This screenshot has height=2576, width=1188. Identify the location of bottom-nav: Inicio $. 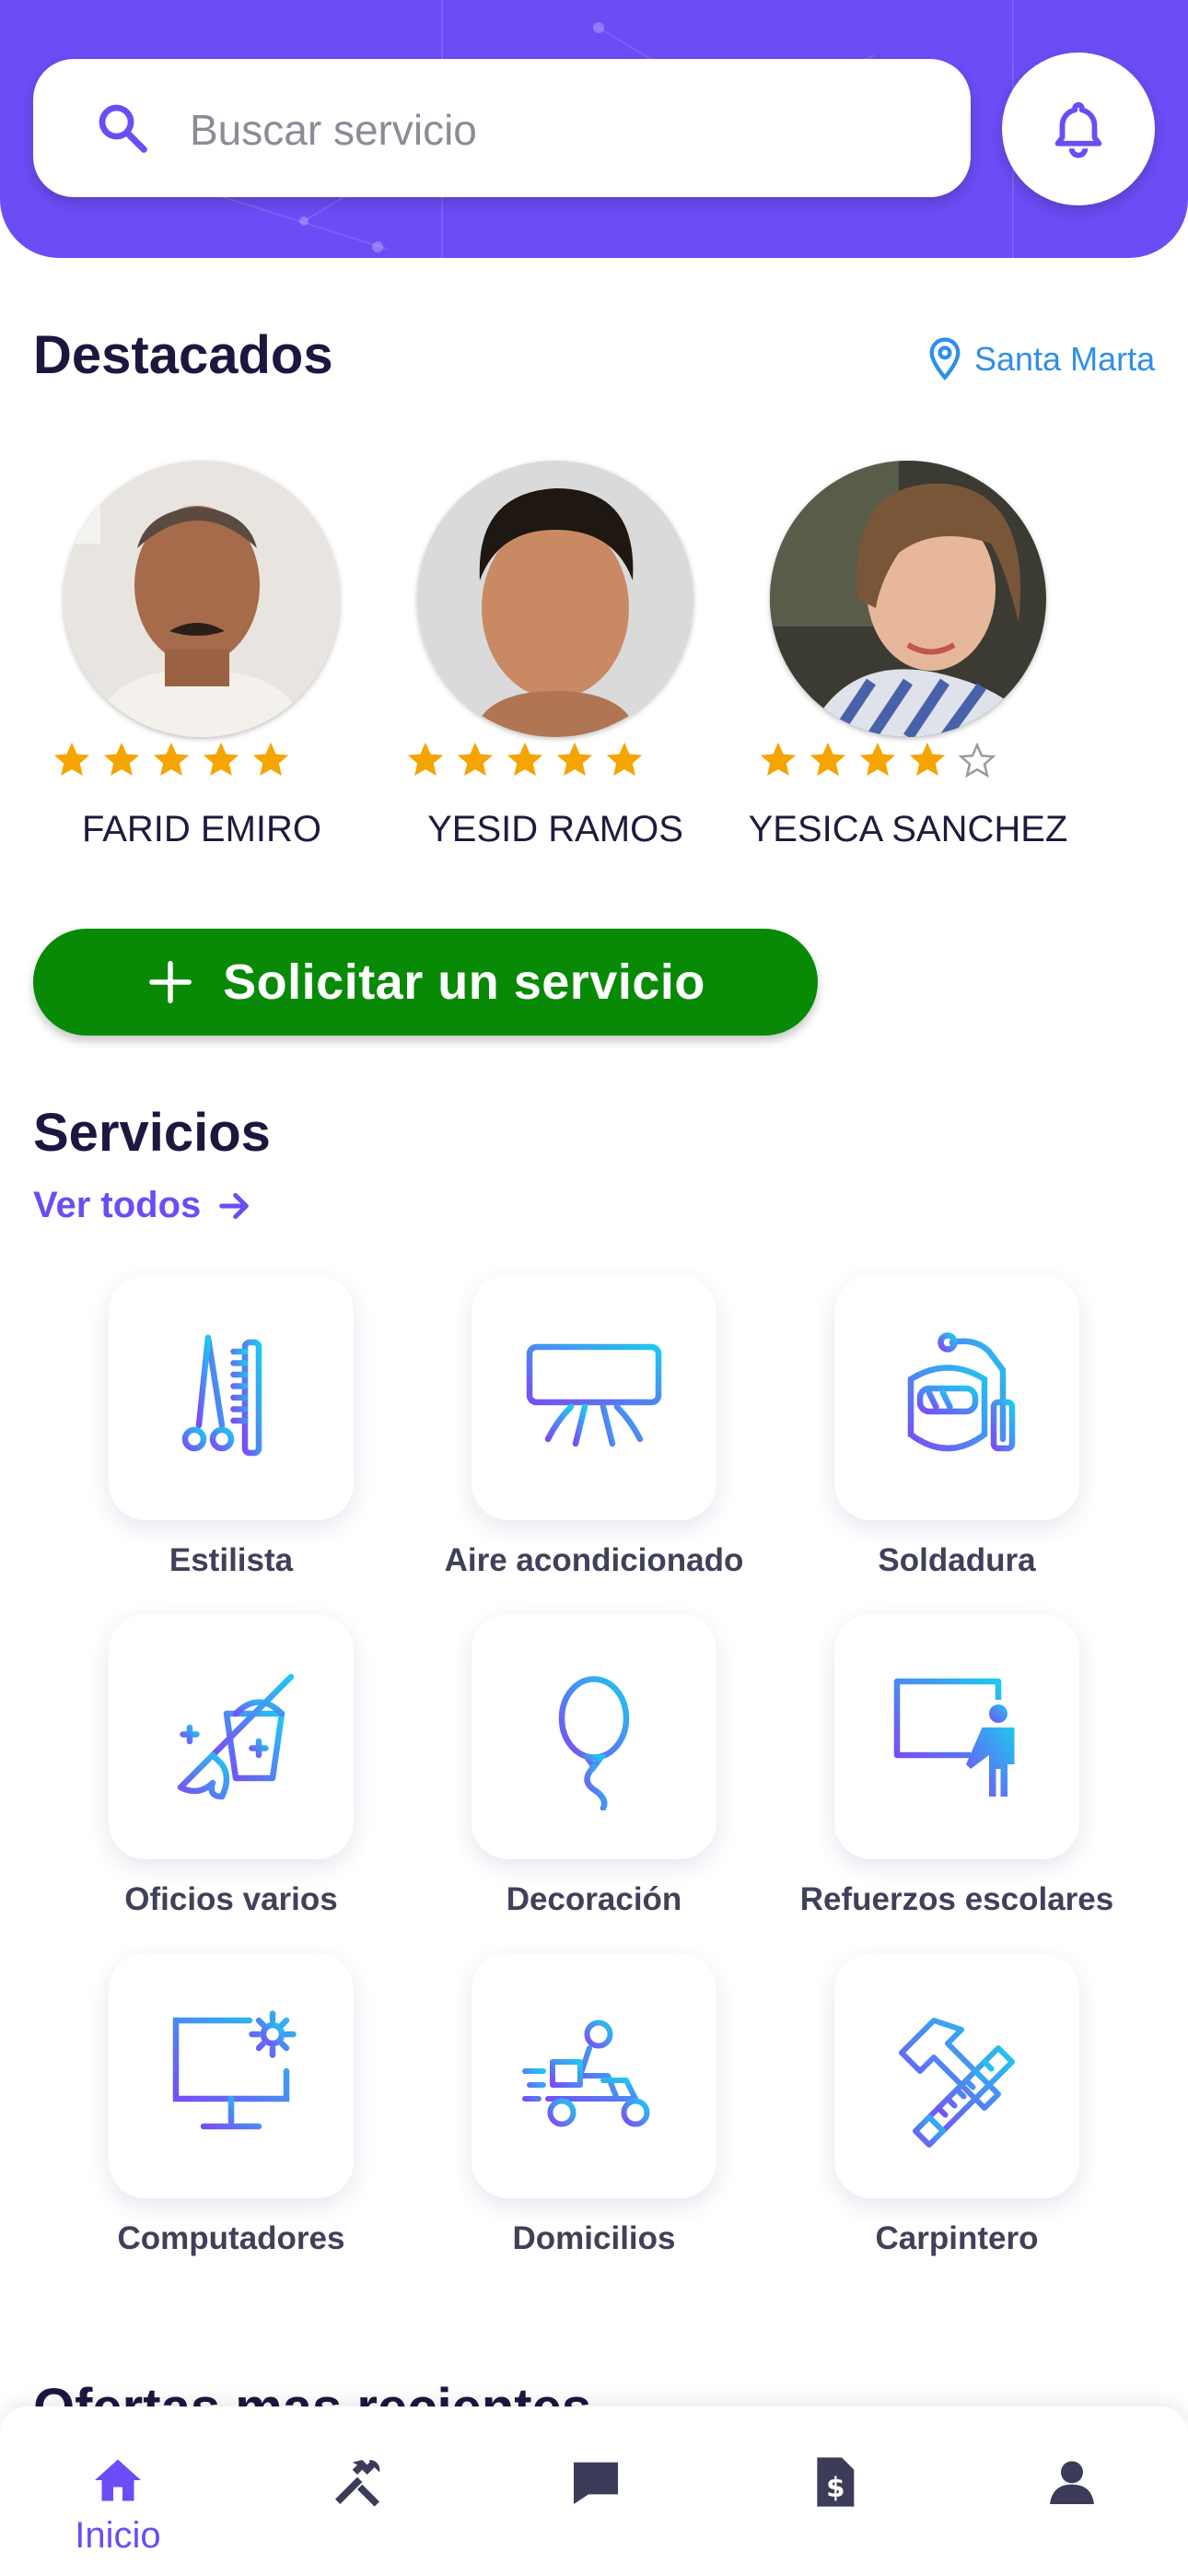
(594, 2491).